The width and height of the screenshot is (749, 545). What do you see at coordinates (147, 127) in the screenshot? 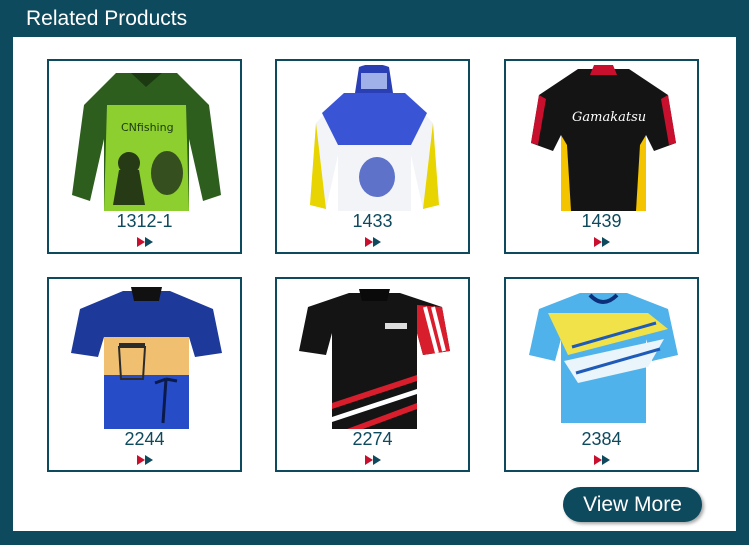
I see `svg-text: CNfishing` at bounding box center [147, 127].